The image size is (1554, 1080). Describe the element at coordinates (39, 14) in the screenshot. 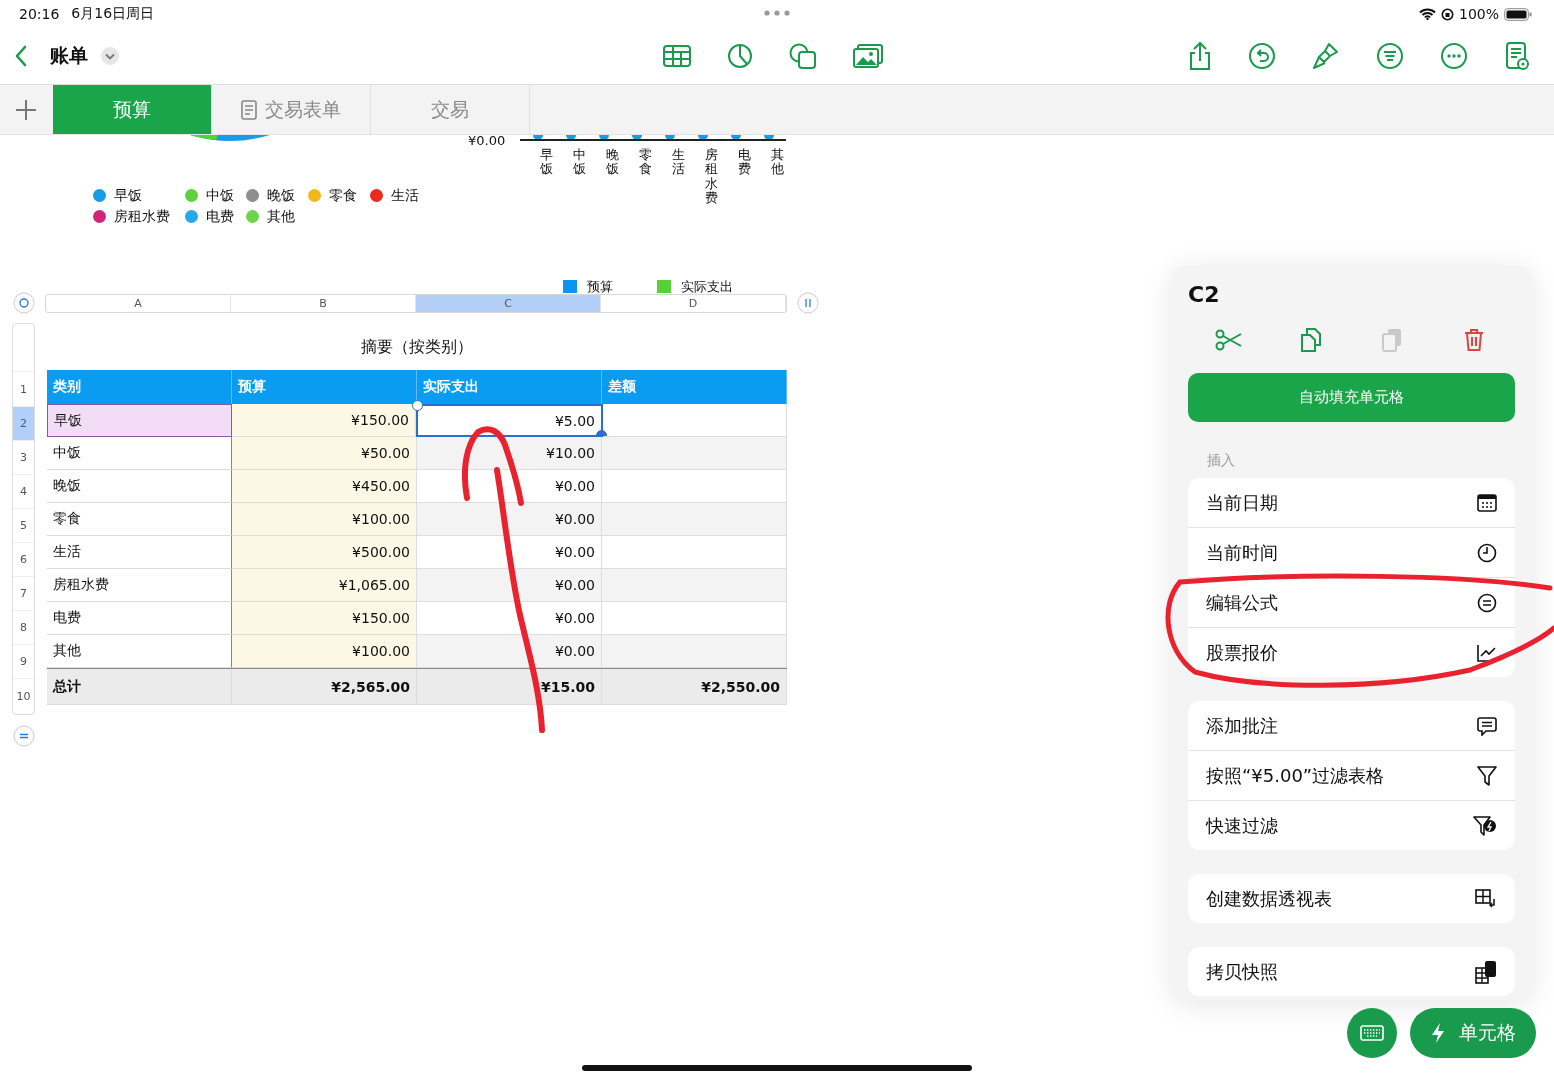

I see `status-time: 20:16` at that location.